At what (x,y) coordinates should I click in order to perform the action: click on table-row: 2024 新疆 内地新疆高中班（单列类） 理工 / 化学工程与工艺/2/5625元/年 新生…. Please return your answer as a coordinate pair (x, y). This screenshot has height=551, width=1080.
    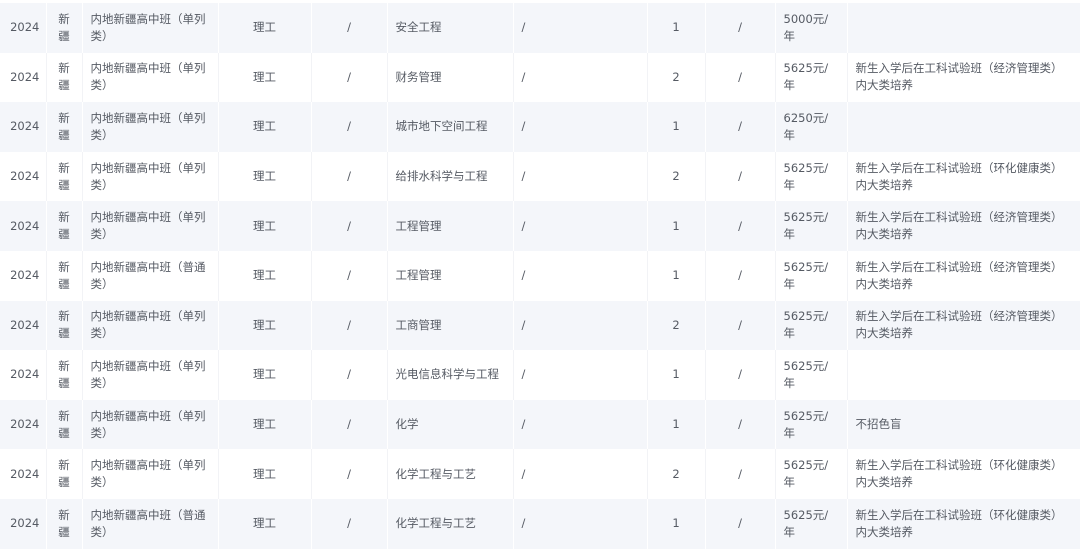
    Looking at the image, I should click on (540, 474).